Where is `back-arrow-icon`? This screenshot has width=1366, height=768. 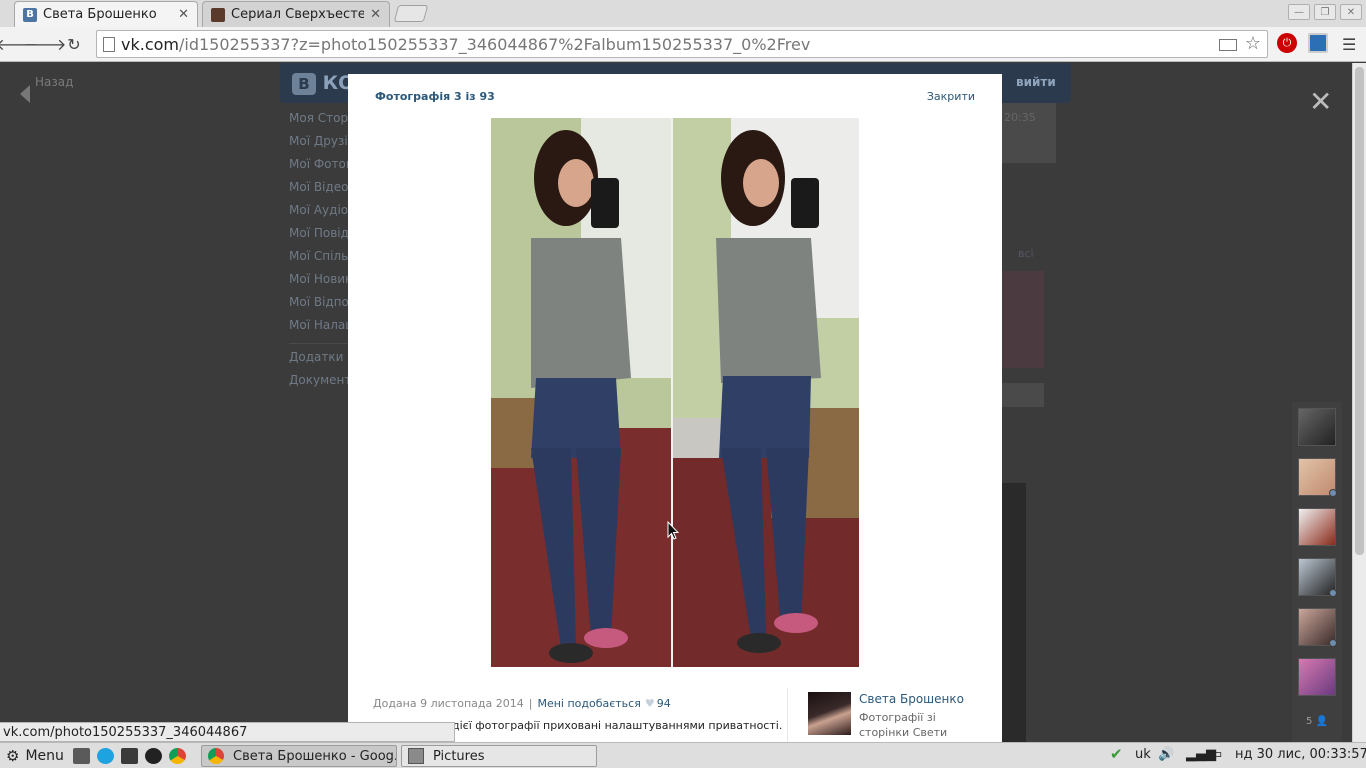 back-arrow-icon is located at coordinates (25, 94).